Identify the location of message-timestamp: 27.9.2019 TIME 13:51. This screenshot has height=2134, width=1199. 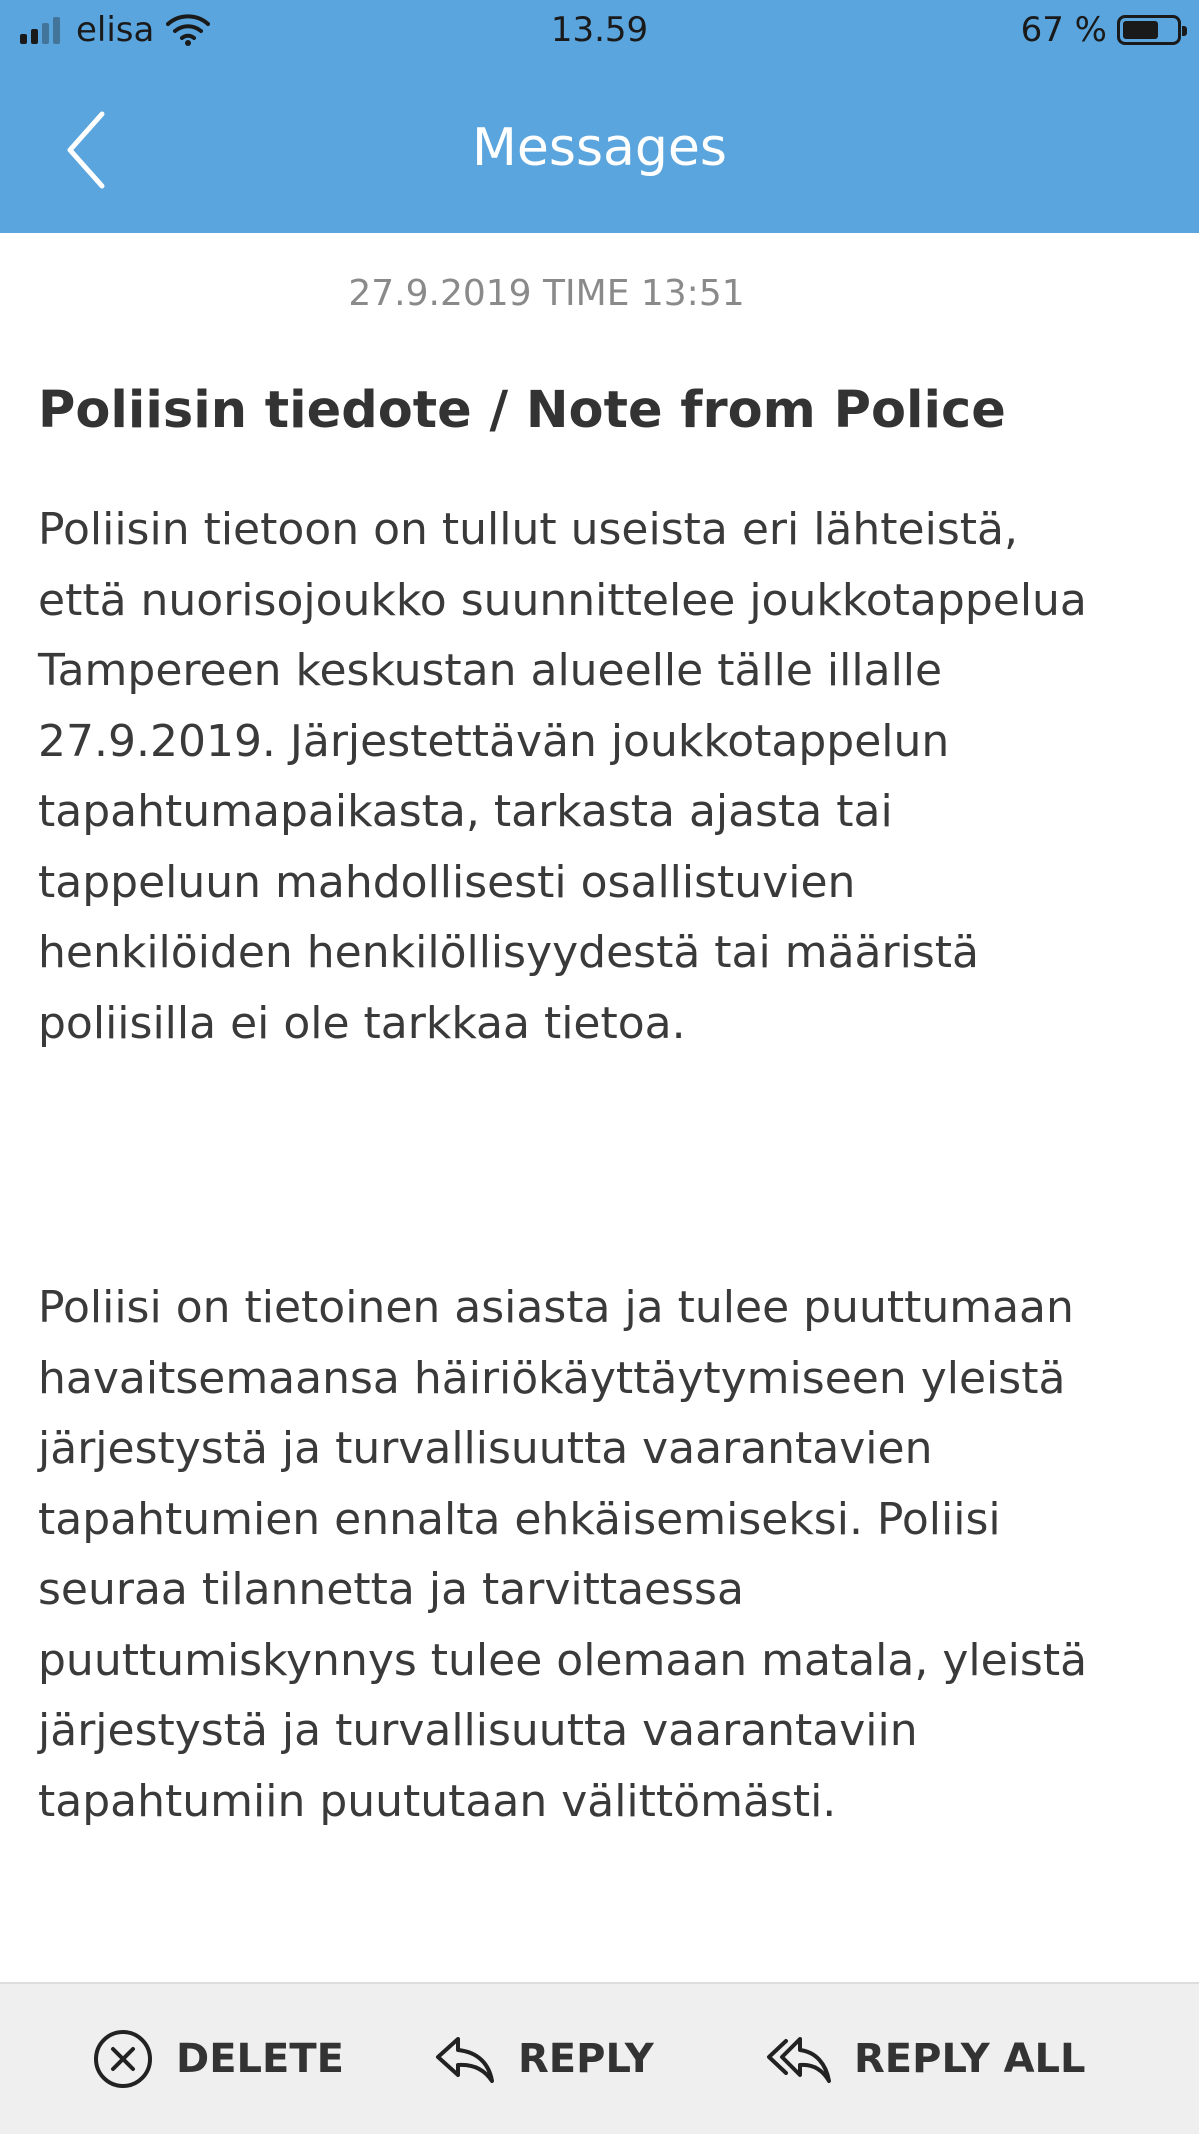
(546, 293).